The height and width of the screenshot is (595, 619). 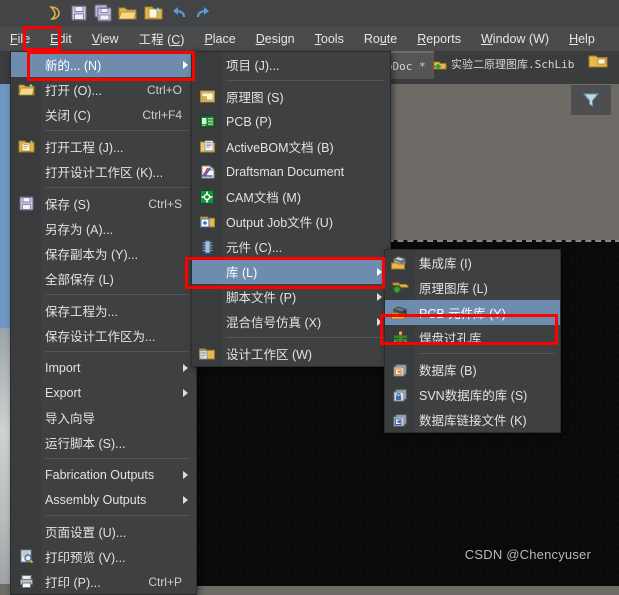 What do you see at coordinates (285, 171) in the screenshot?
I see `new-submenu-item-5-label: Draftsman Document` at bounding box center [285, 171].